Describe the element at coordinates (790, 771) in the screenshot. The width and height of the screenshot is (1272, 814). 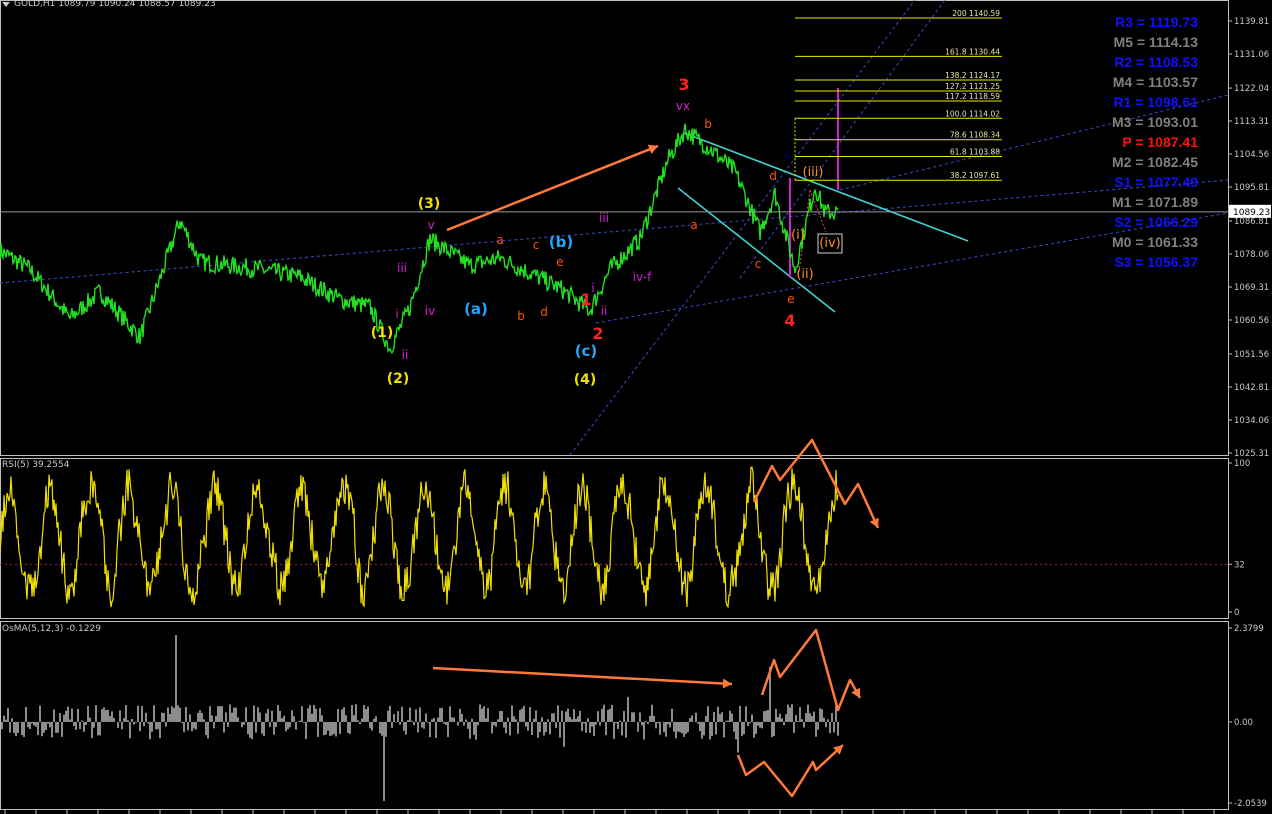
I see `osma-projection-arrow-lower` at that location.